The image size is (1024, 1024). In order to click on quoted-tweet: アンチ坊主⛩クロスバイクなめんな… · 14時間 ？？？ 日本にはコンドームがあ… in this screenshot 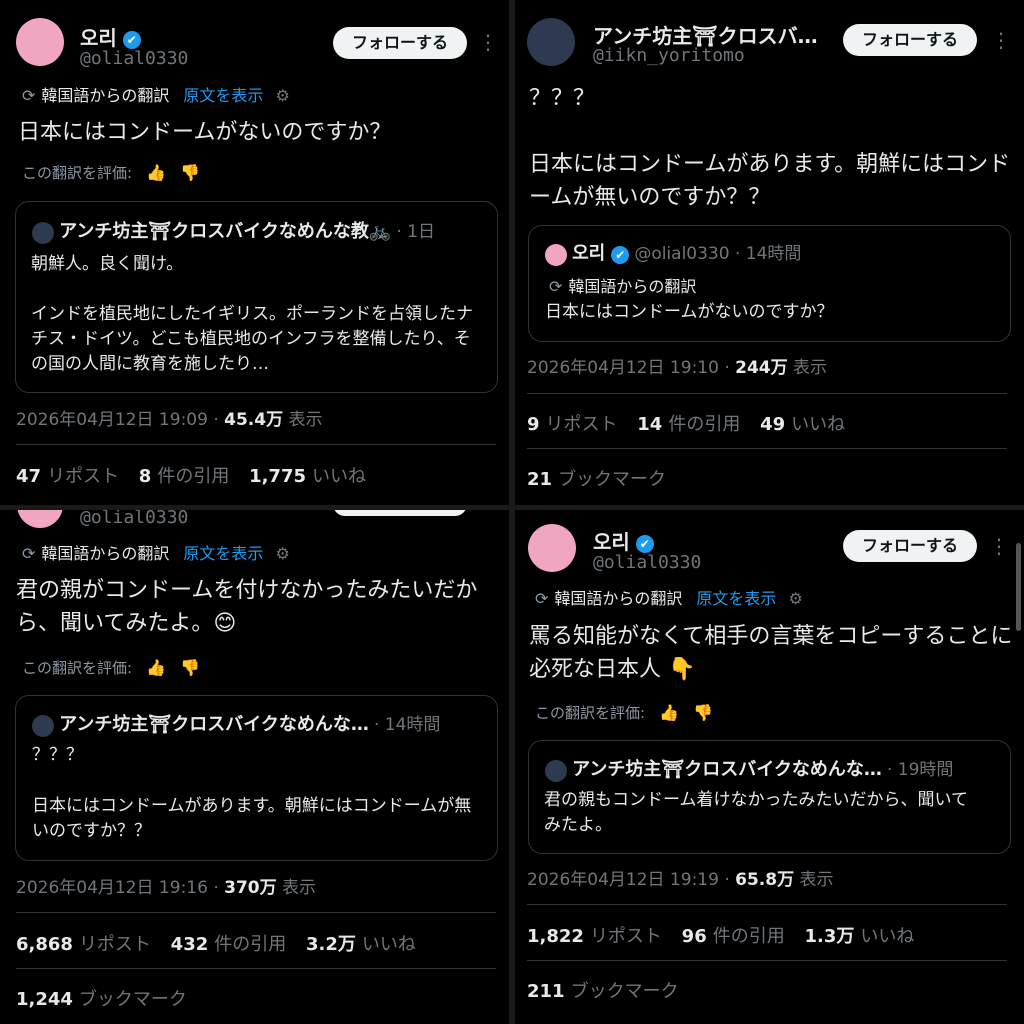, I will do `click(256, 778)`.